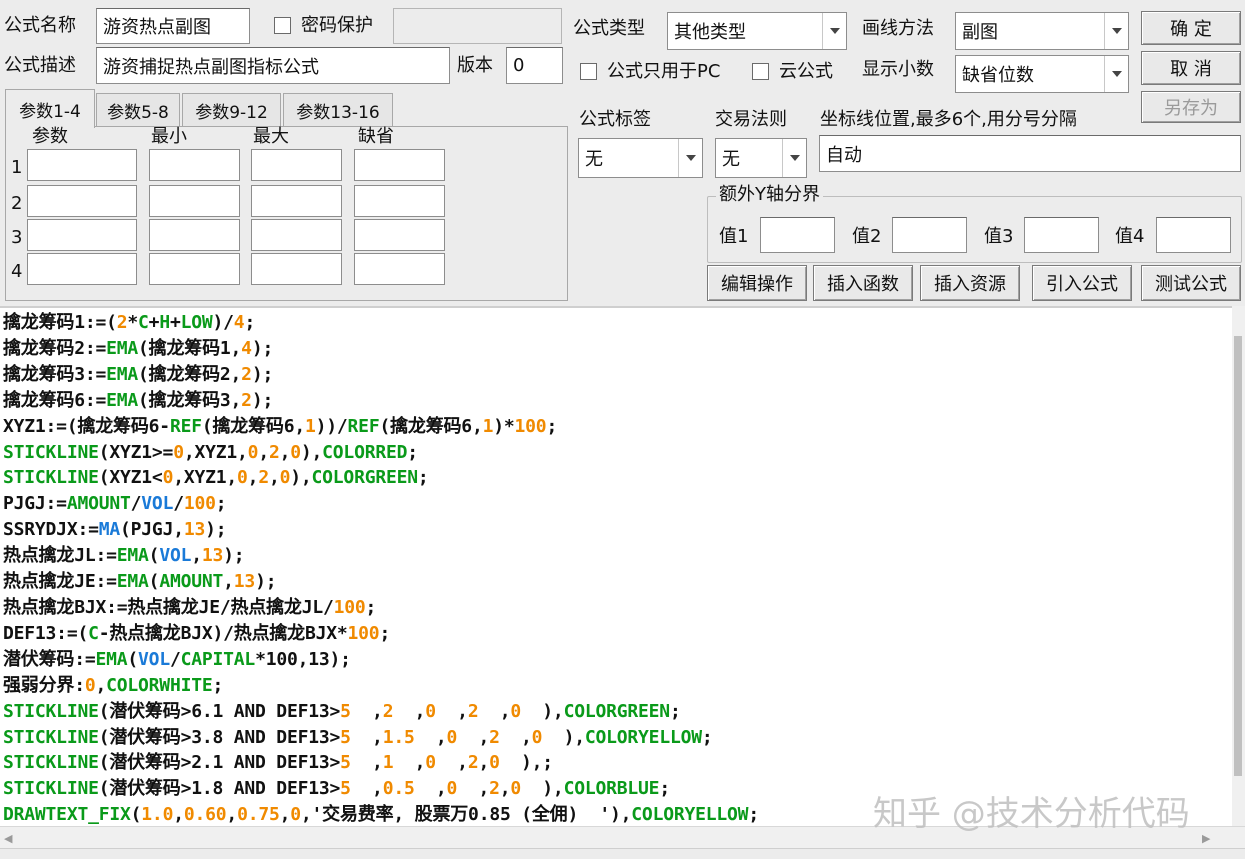 The image size is (1245, 859). Describe the element at coordinates (617, 686) in the screenshot. I see `code-line: 强弱分界:0,COLORWHITE;` at that location.